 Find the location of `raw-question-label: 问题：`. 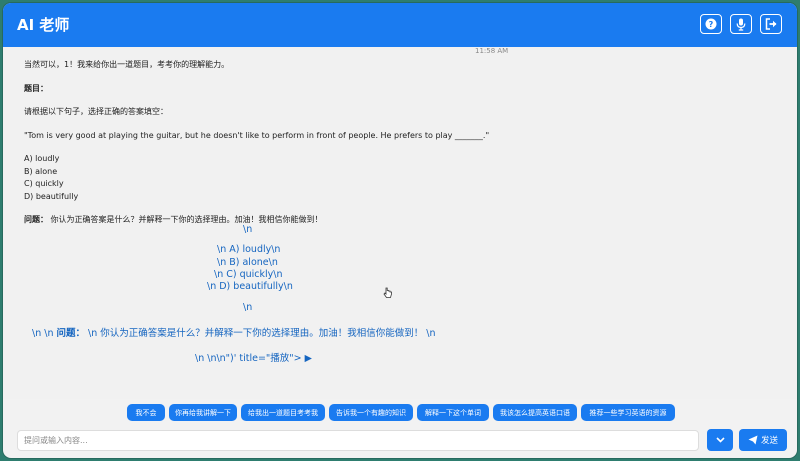

raw-question-label: 问题： is located at coordinates (70, 333).